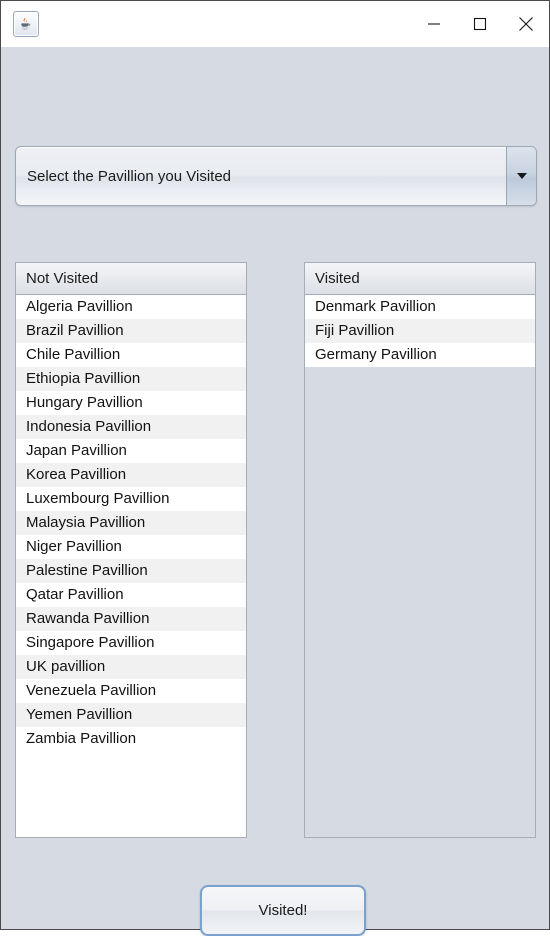 The height and width of the screenshot is (936, 550). Describe the element at coordinates (131, 643) in the screenshot. I see `not-visited-list-item: Singapore Pavillion` at that location.